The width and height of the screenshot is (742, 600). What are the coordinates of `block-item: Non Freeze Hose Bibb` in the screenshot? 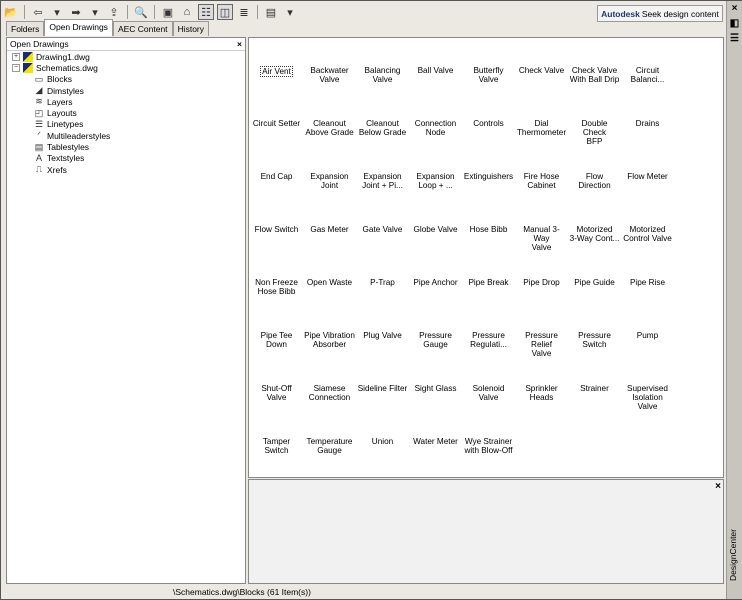 It's located at (276, 302).